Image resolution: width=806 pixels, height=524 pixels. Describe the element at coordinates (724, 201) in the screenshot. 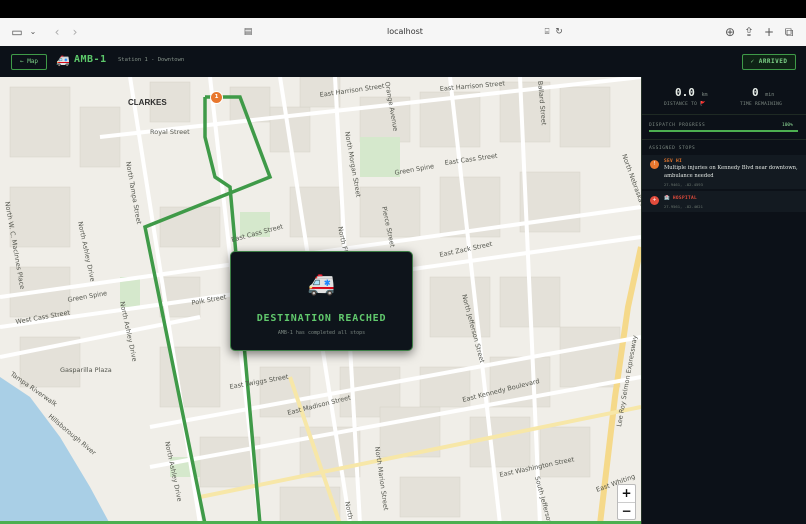

I see `stop-item: + 🏥 HOSPITAL 27.9561, -82.4621` at that location.